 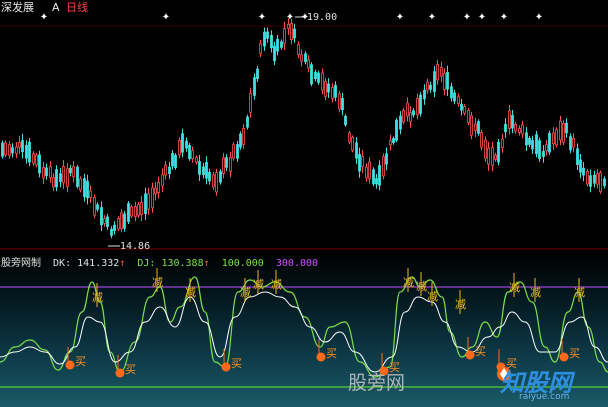 I want to click on event-markers: ✦ ✦ ✦ ✦ ✦ ✦ ✦ ✦ ✦ ✦ ✦, so click(x=291, y=17).